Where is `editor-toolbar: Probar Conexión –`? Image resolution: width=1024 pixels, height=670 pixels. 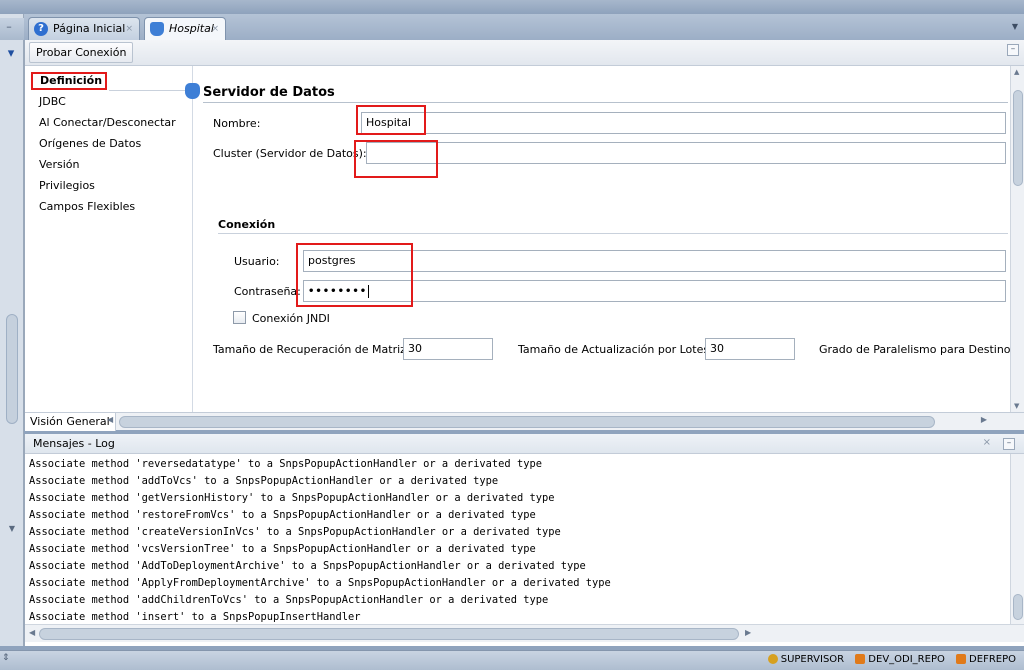 editor-toolbar: Probar Conexión – is located at coordinates (524, 53).